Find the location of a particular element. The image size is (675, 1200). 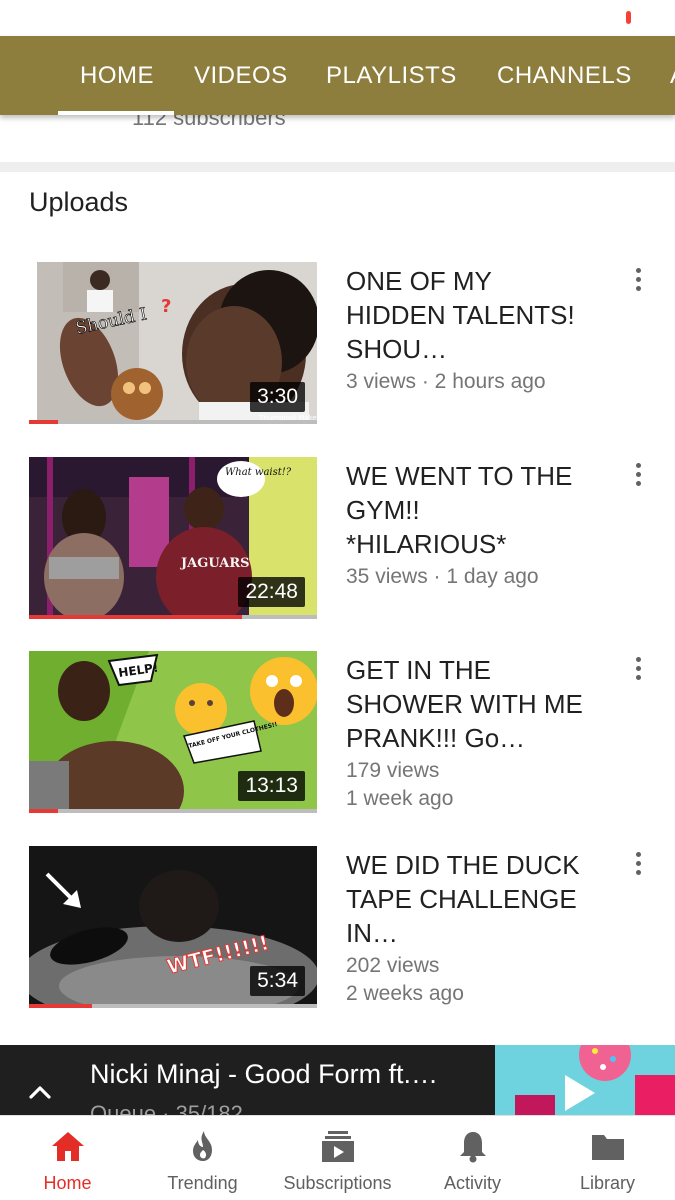

thumb-caption: What waist!? is located at coordinates (258, 472).